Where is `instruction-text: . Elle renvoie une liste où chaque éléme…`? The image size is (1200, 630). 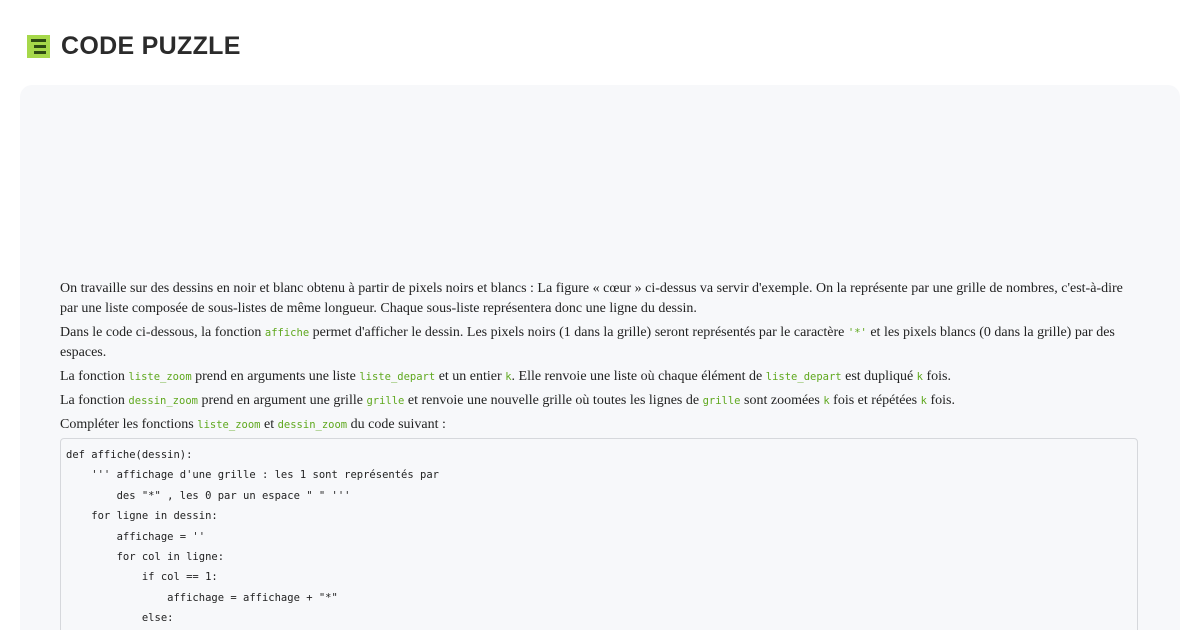 instruction-text: . Elle renvoie une liste où chaque éléme… is located at coordinates (638, 376).